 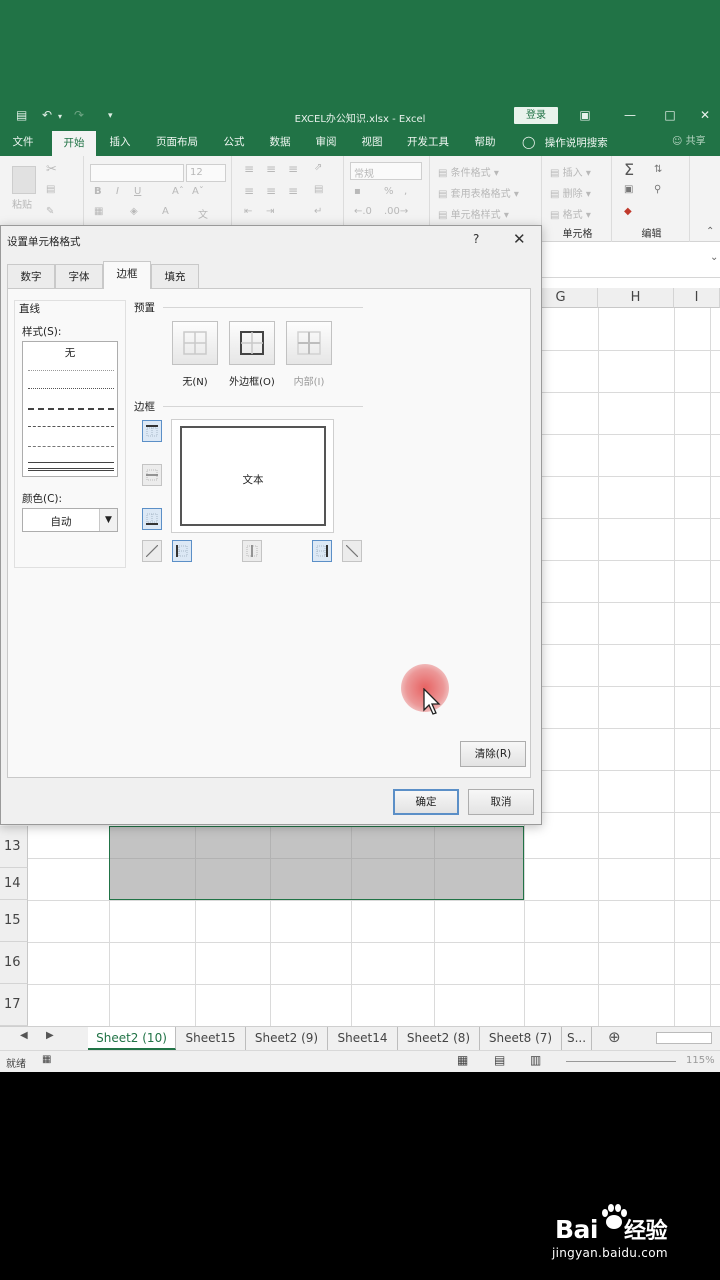 What do you see at coordinates (252, 551) in the screenshot?
I see `border-middle-vertical-button` at bounding box center [252, 551].